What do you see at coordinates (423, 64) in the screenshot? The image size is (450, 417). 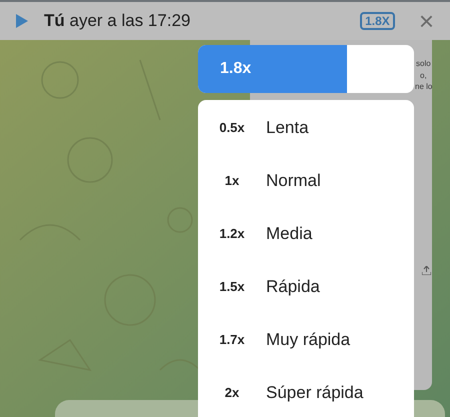 I see `document-text: solo` at bounding box center [423, 64].